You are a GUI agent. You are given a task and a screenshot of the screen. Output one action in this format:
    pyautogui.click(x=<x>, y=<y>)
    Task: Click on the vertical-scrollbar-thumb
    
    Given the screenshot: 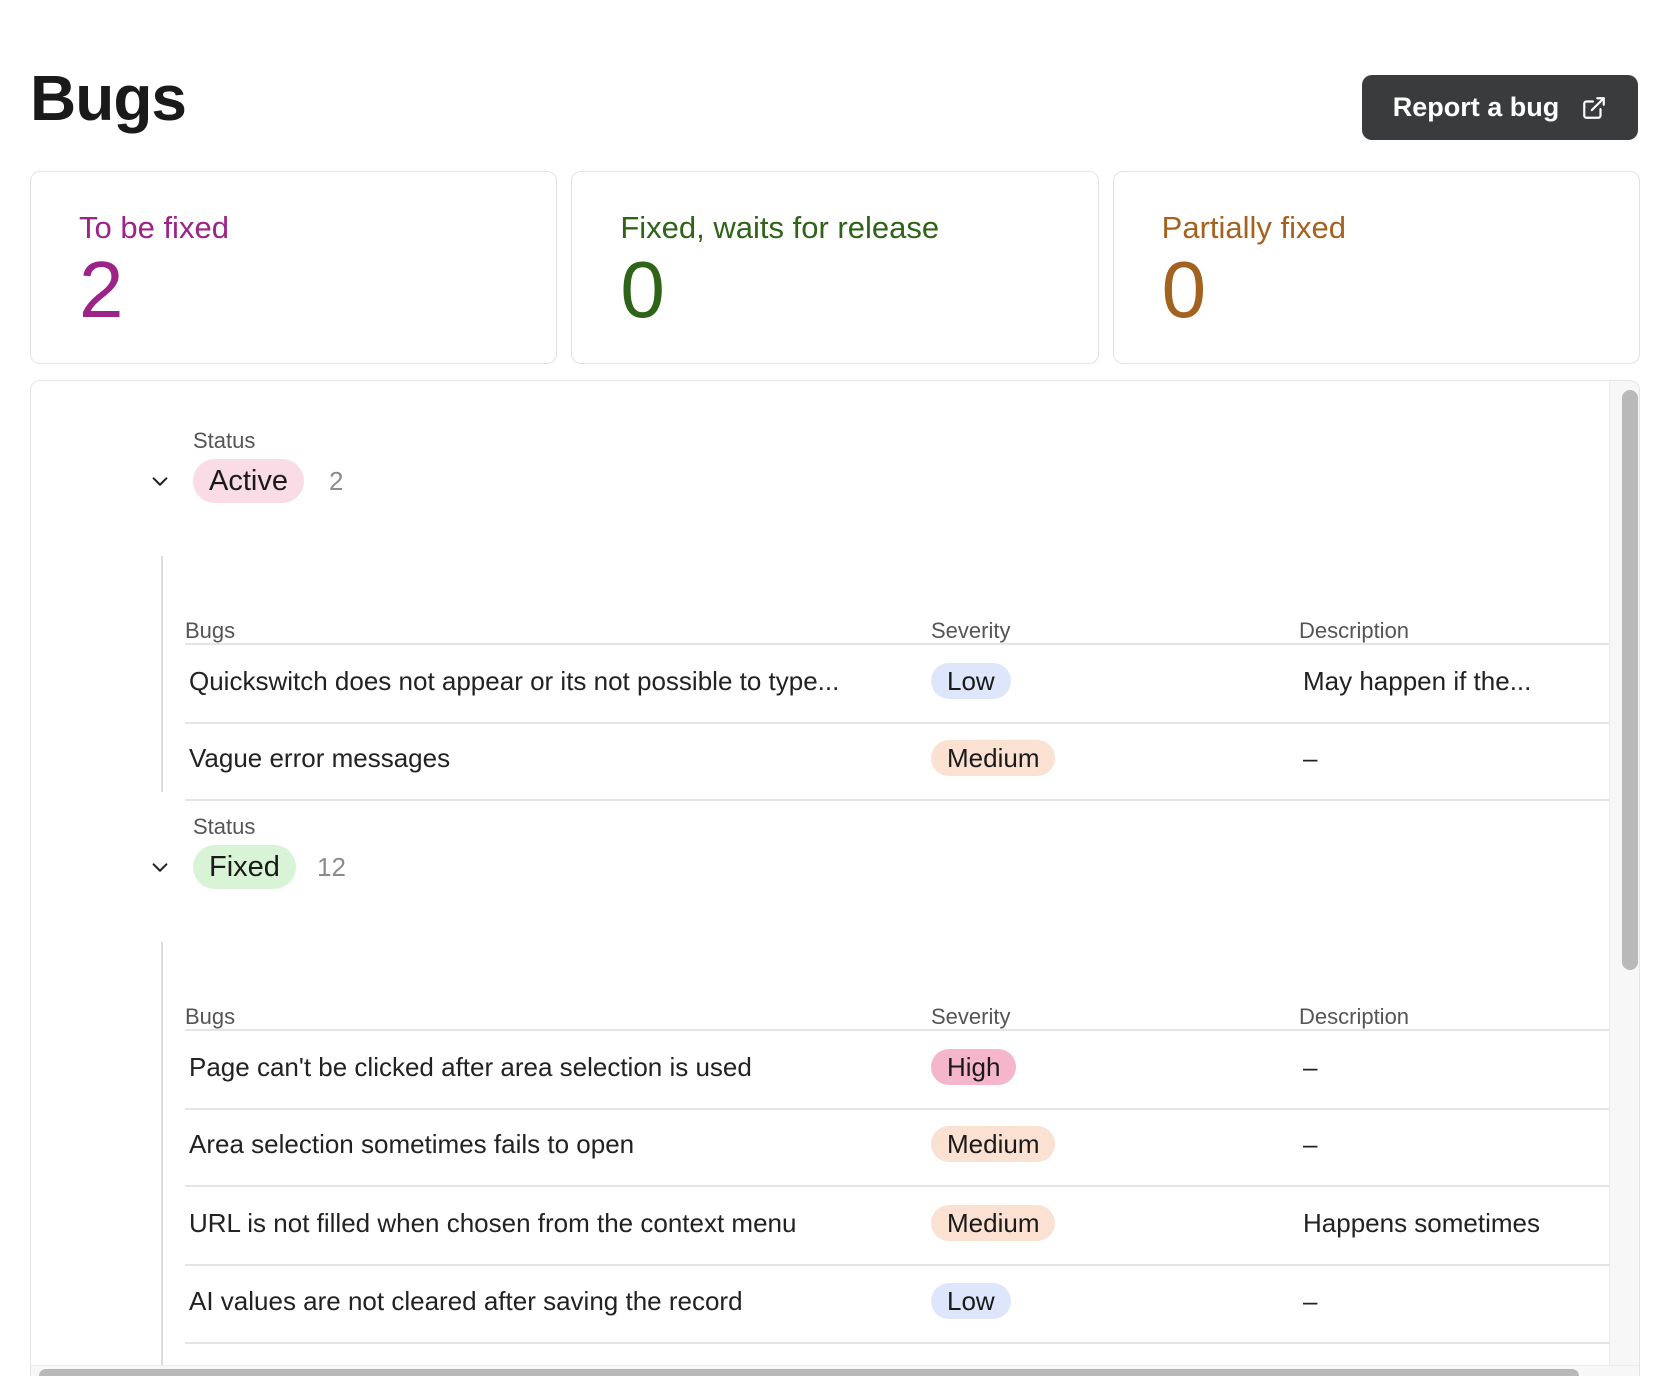 What is the action you would take?
    pyautogui.click(x=1630, y=680)
    